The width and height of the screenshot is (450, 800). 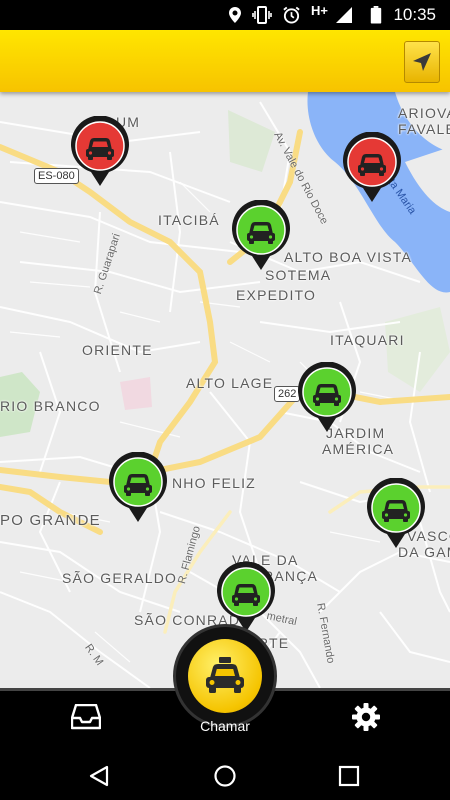 I want to click on inbox-icon, so click(x=86, y=717).